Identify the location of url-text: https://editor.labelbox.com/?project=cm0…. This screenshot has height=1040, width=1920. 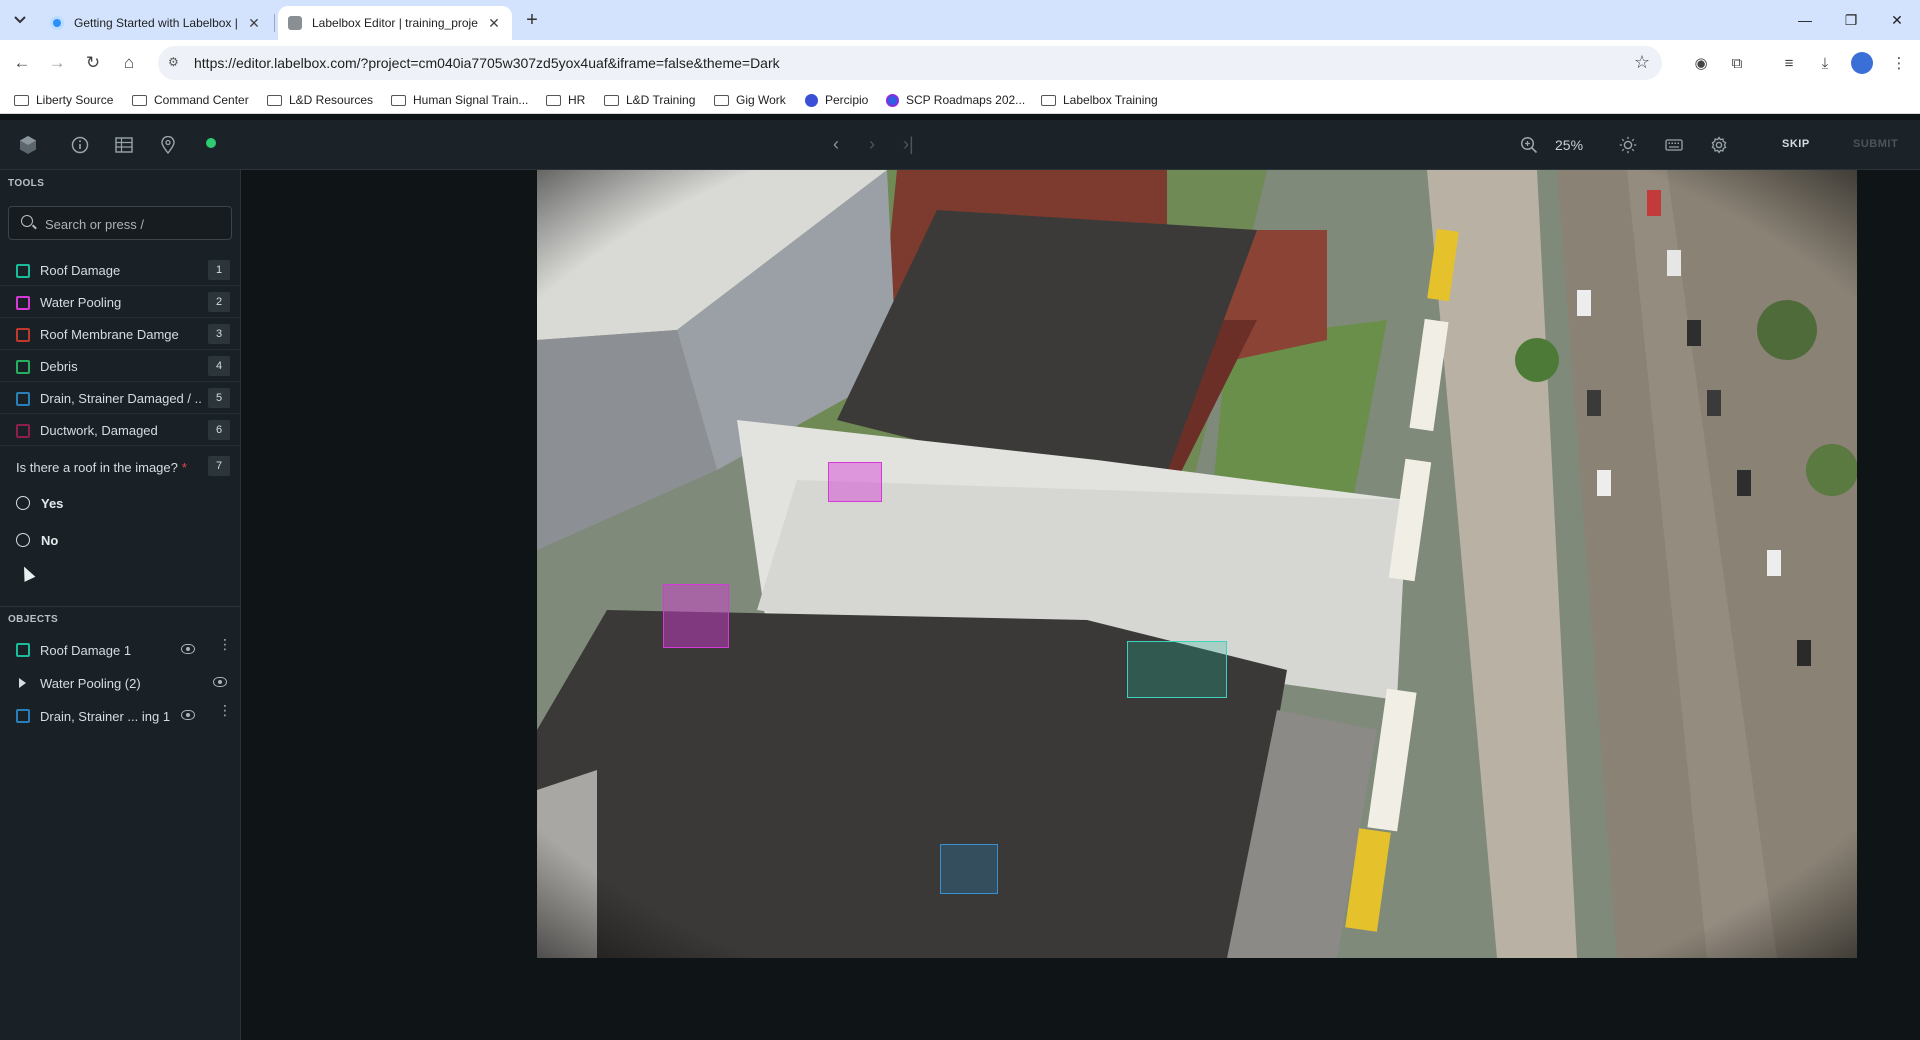
(487, 63).